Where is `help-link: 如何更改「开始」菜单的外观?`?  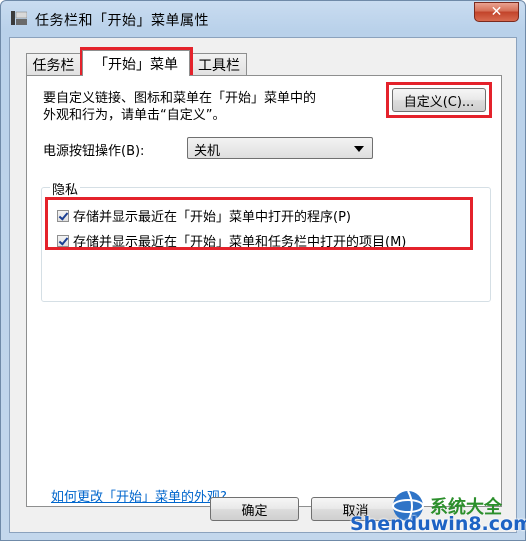 help-link: 如何更改「开始」菜单的外观? is located at coordinates (139, 495).